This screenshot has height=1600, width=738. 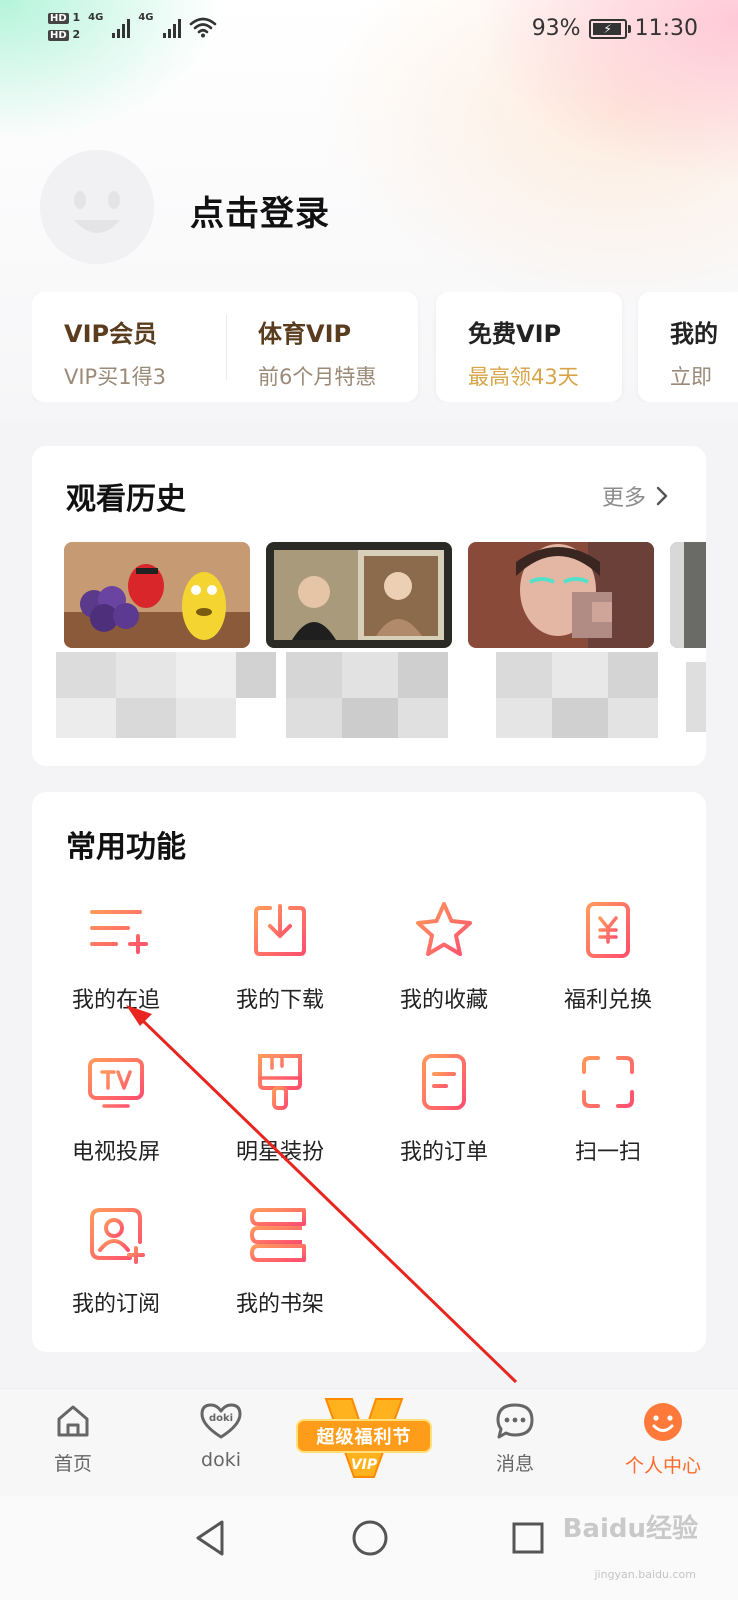 What do you see at coordinates (279, 1304) in the screenshot?
I see `my-bookshelf-label: 我的书架` at bounding box center [279, 1304].